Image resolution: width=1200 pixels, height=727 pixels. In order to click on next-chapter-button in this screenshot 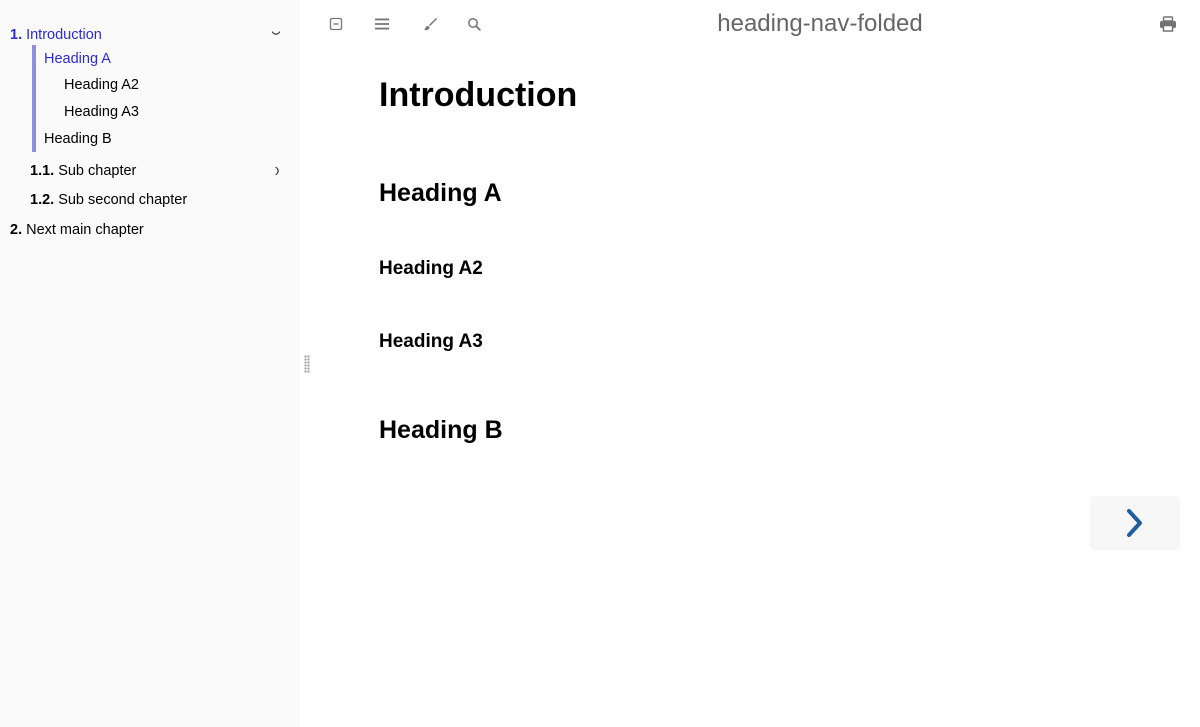, I will do `click(1135, 523)`.